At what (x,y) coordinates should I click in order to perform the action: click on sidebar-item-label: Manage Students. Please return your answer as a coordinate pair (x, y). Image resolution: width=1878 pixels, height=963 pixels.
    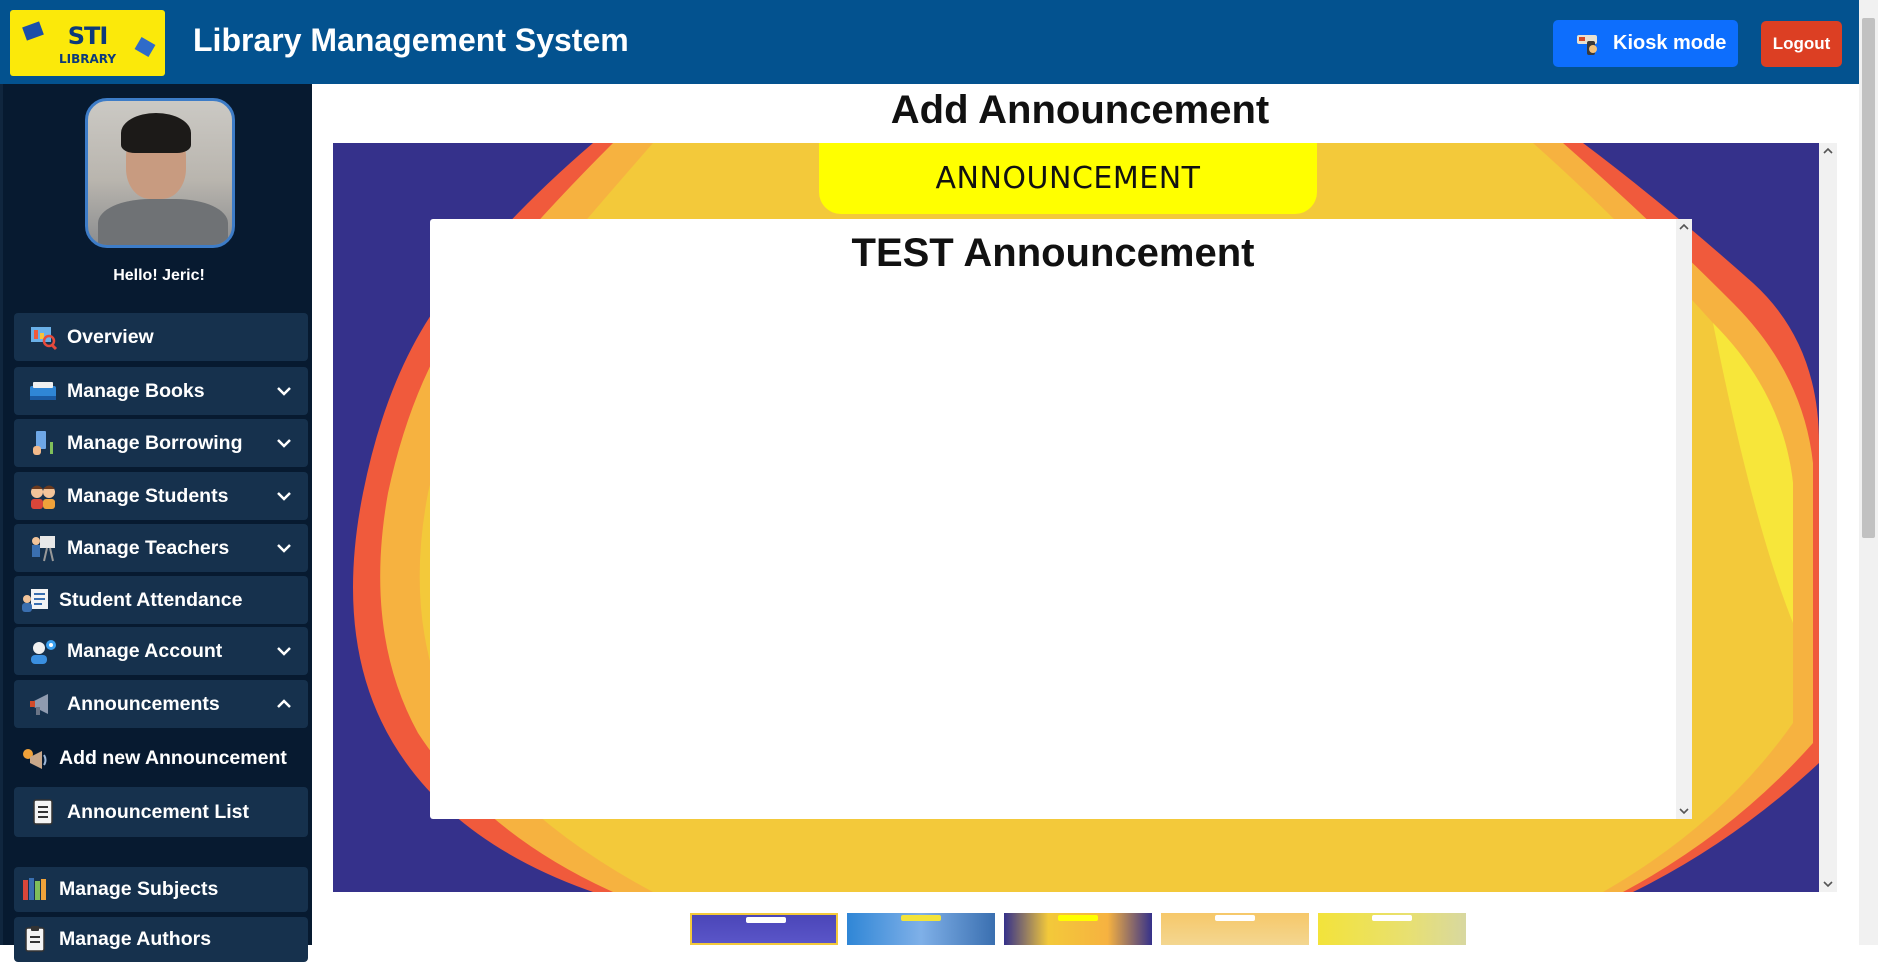
    Looking at the image, I should click on (148, 495).